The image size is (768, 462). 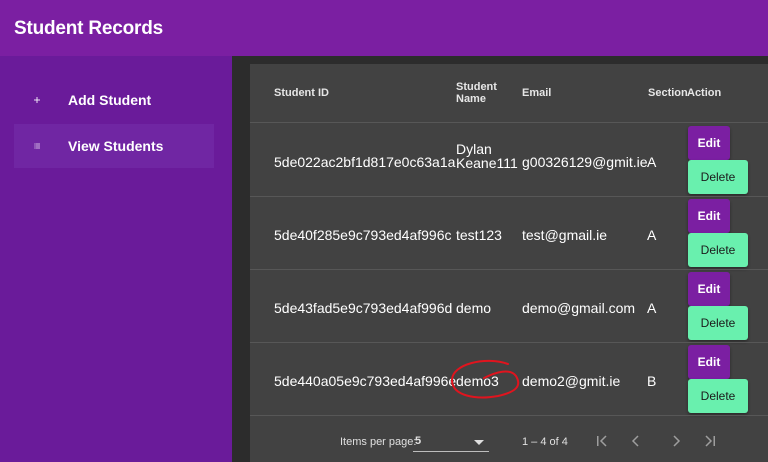 I want to click on column-header-student-id: Student ID, so click(x=301, y=93).